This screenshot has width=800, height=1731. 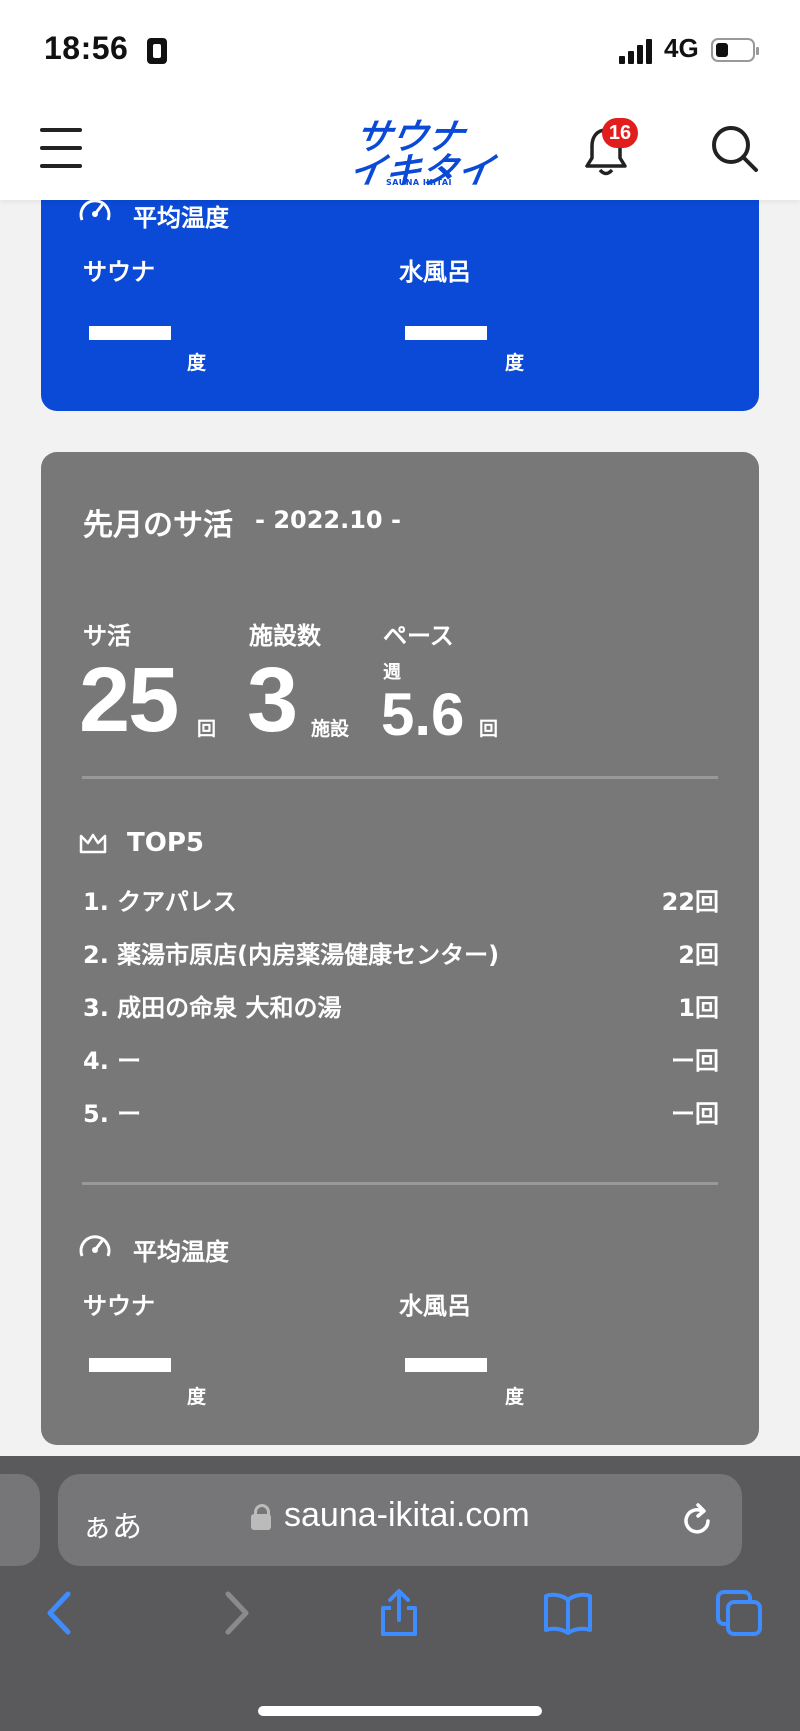 I want to click on crown-icon, so click(x=93, y=843).